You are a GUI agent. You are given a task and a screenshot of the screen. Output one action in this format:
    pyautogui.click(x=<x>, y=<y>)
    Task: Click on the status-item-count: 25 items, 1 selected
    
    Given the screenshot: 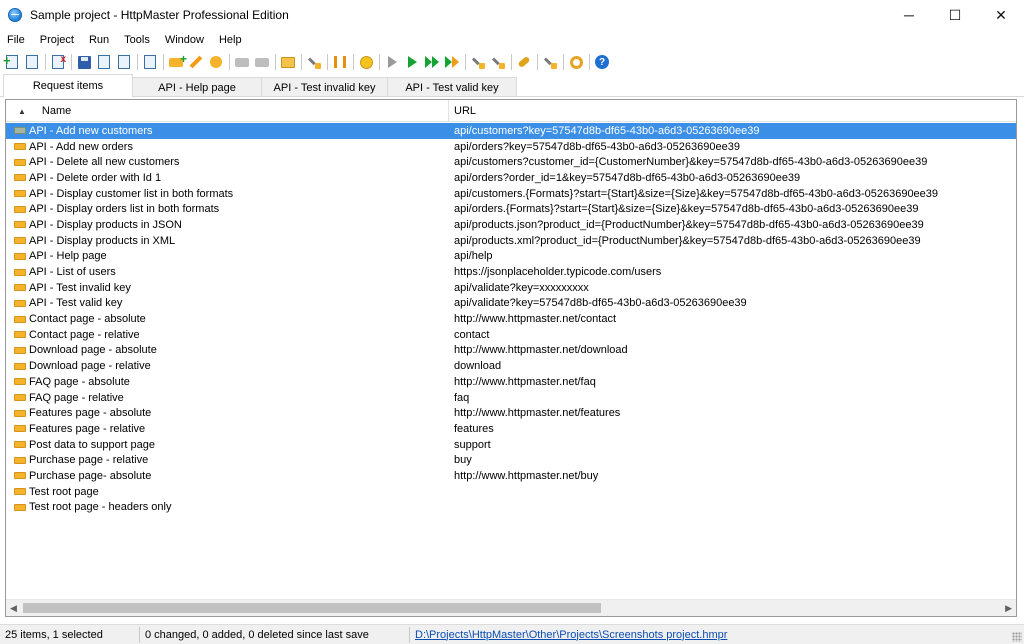 What is the action you would take?
    pyautogui.click(x=70, y=634)
    